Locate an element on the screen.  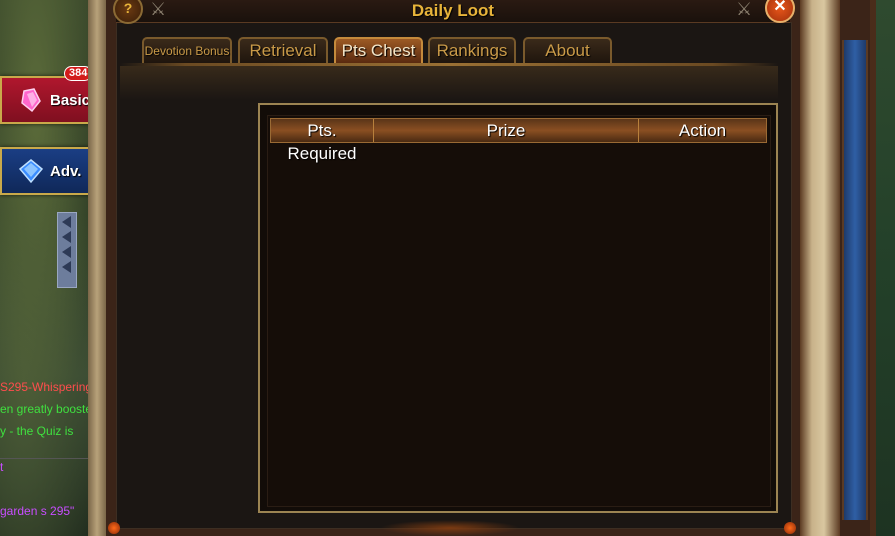
side-scroll-arrows is located at coordinates (67, 250).